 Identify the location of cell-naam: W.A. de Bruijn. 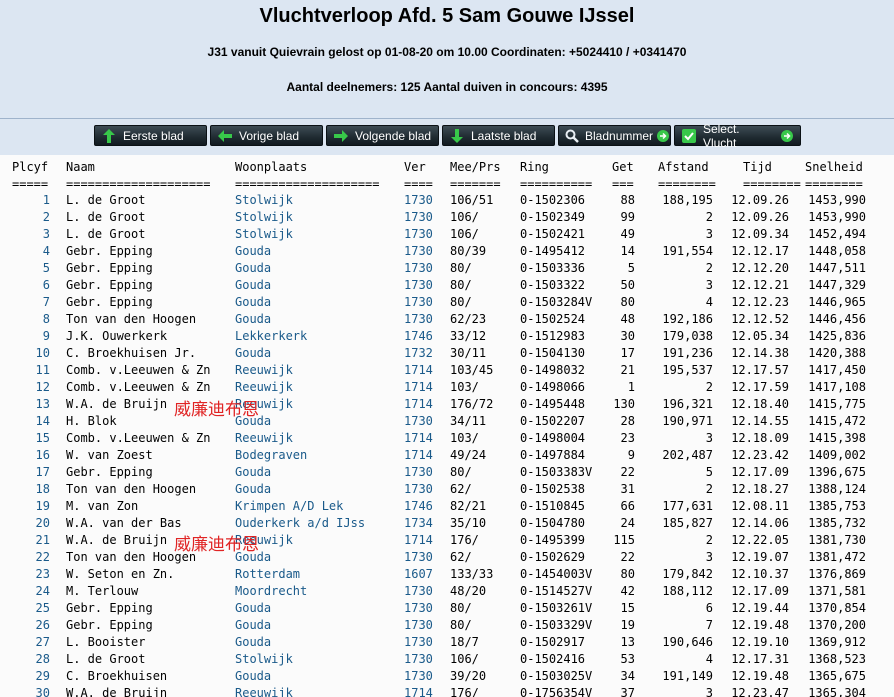
(148, 691).